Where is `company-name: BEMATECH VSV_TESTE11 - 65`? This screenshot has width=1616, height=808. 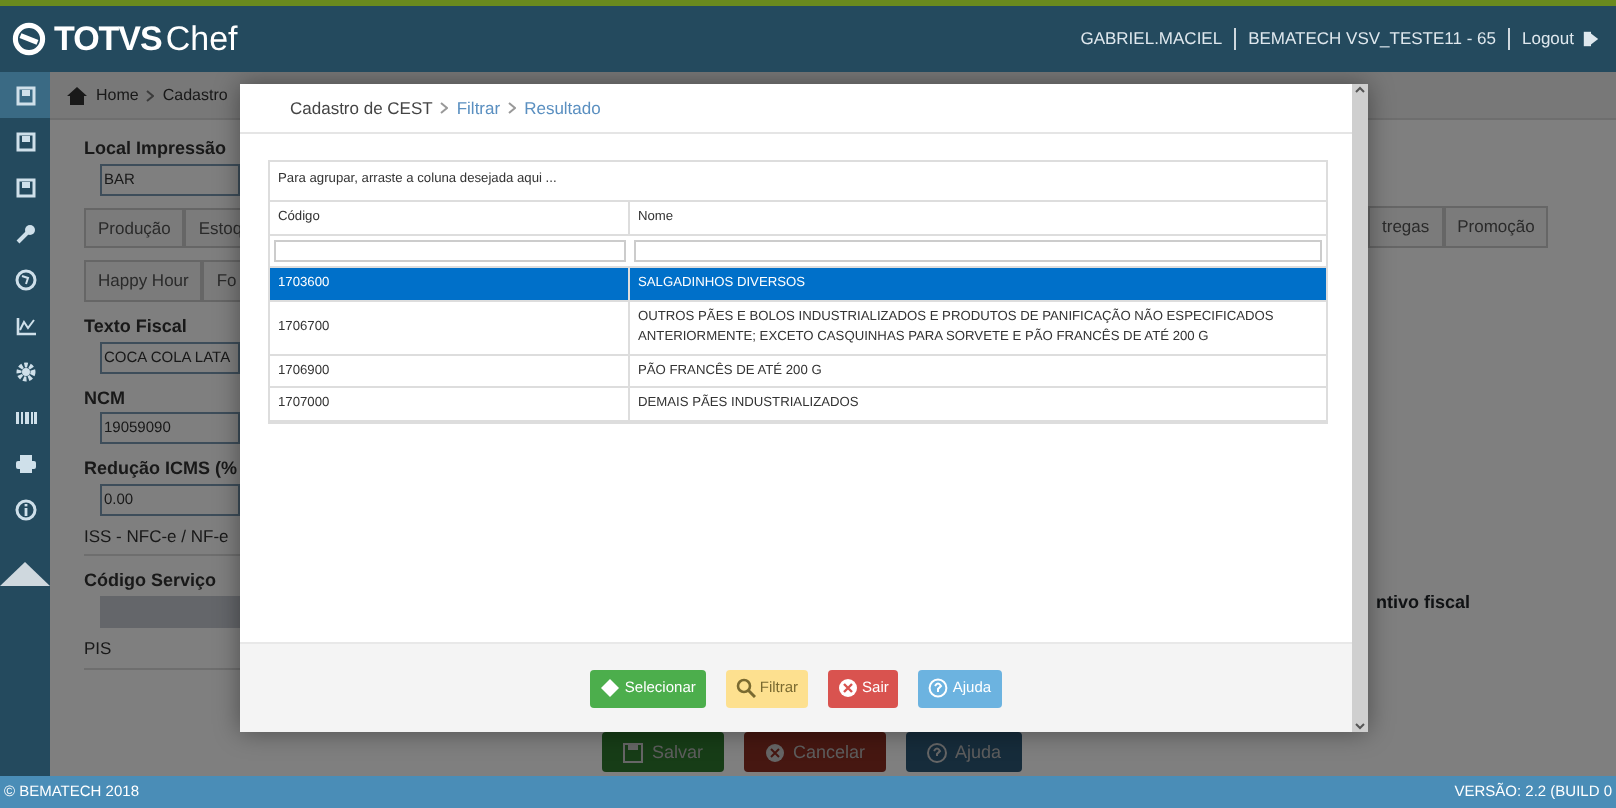 company-name: BEMATECH VSV_TESTE11 - 65 is located at coordinates (1372, 39).